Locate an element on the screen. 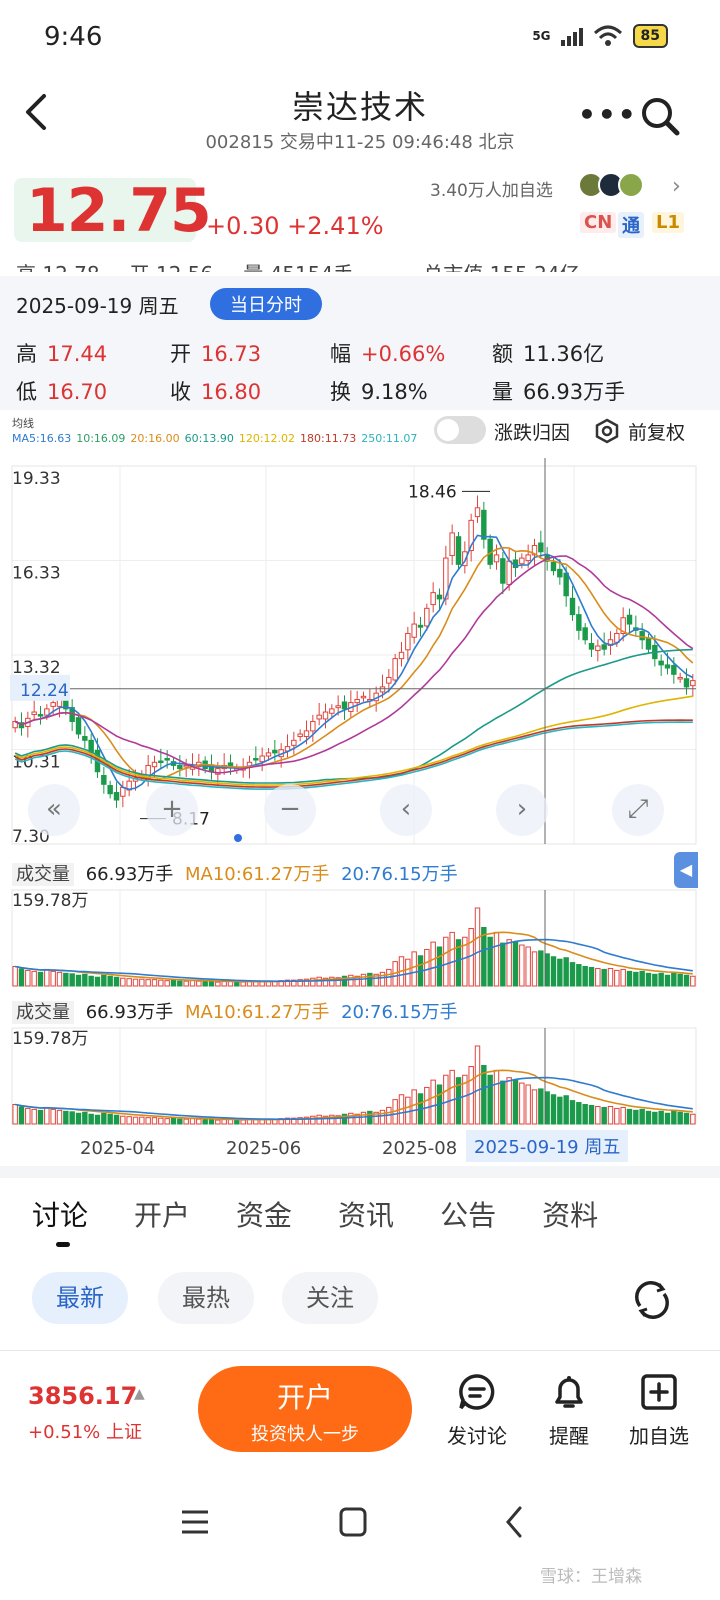 This screenshot has width=720, height=1600. adjust-icon is located at coordinates (607, 431).